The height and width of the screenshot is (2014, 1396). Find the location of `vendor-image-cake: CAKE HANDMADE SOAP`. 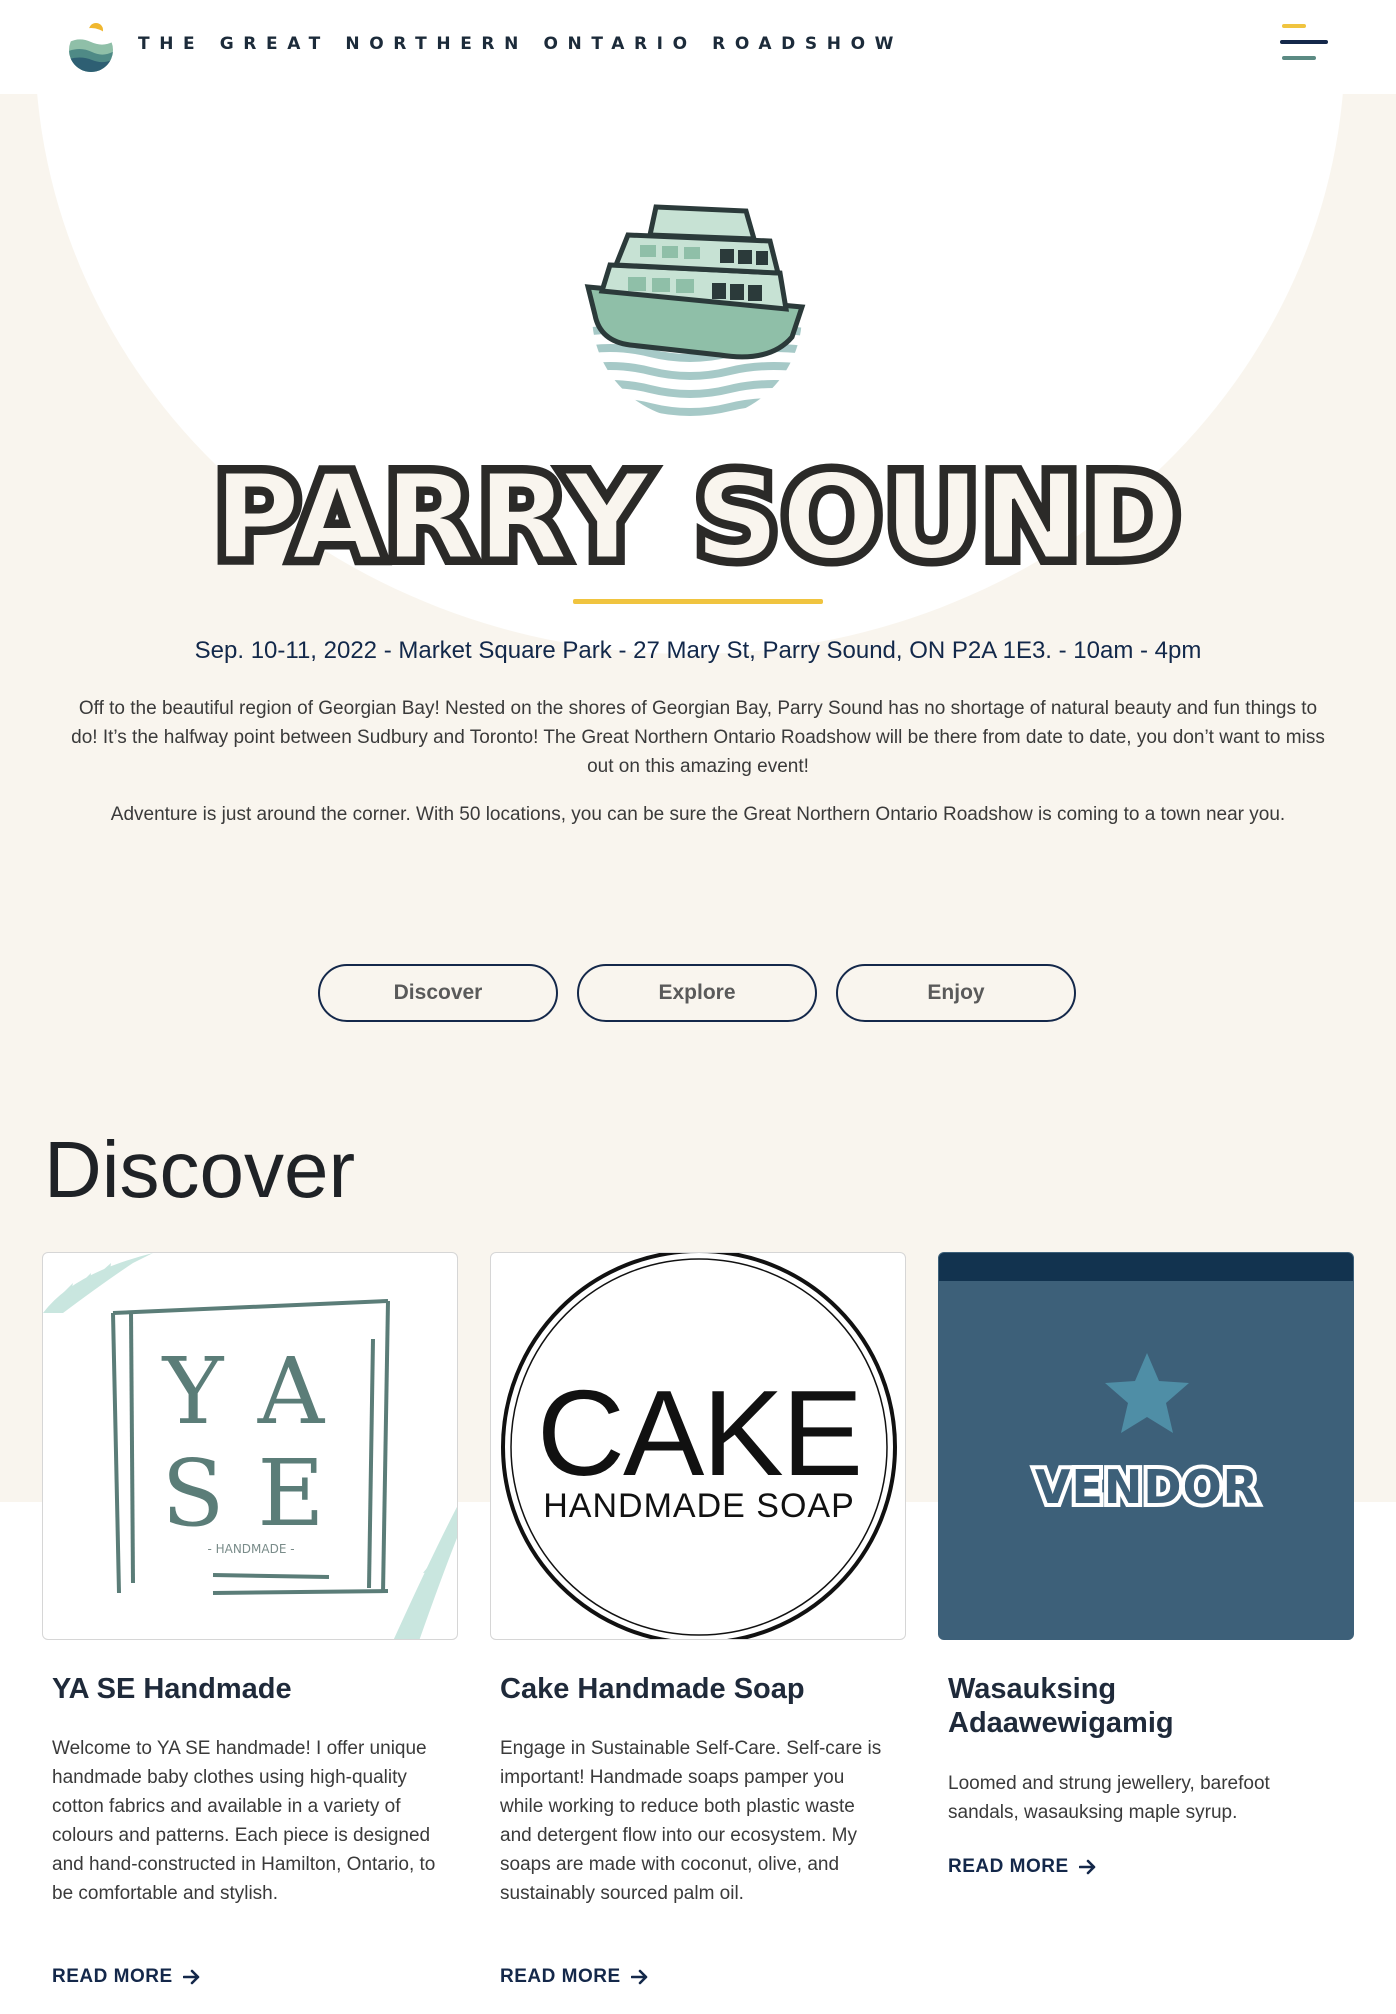

vendor-image-cake: CAKE HANDMADE SOAP is located at coordinates (698, 1446).